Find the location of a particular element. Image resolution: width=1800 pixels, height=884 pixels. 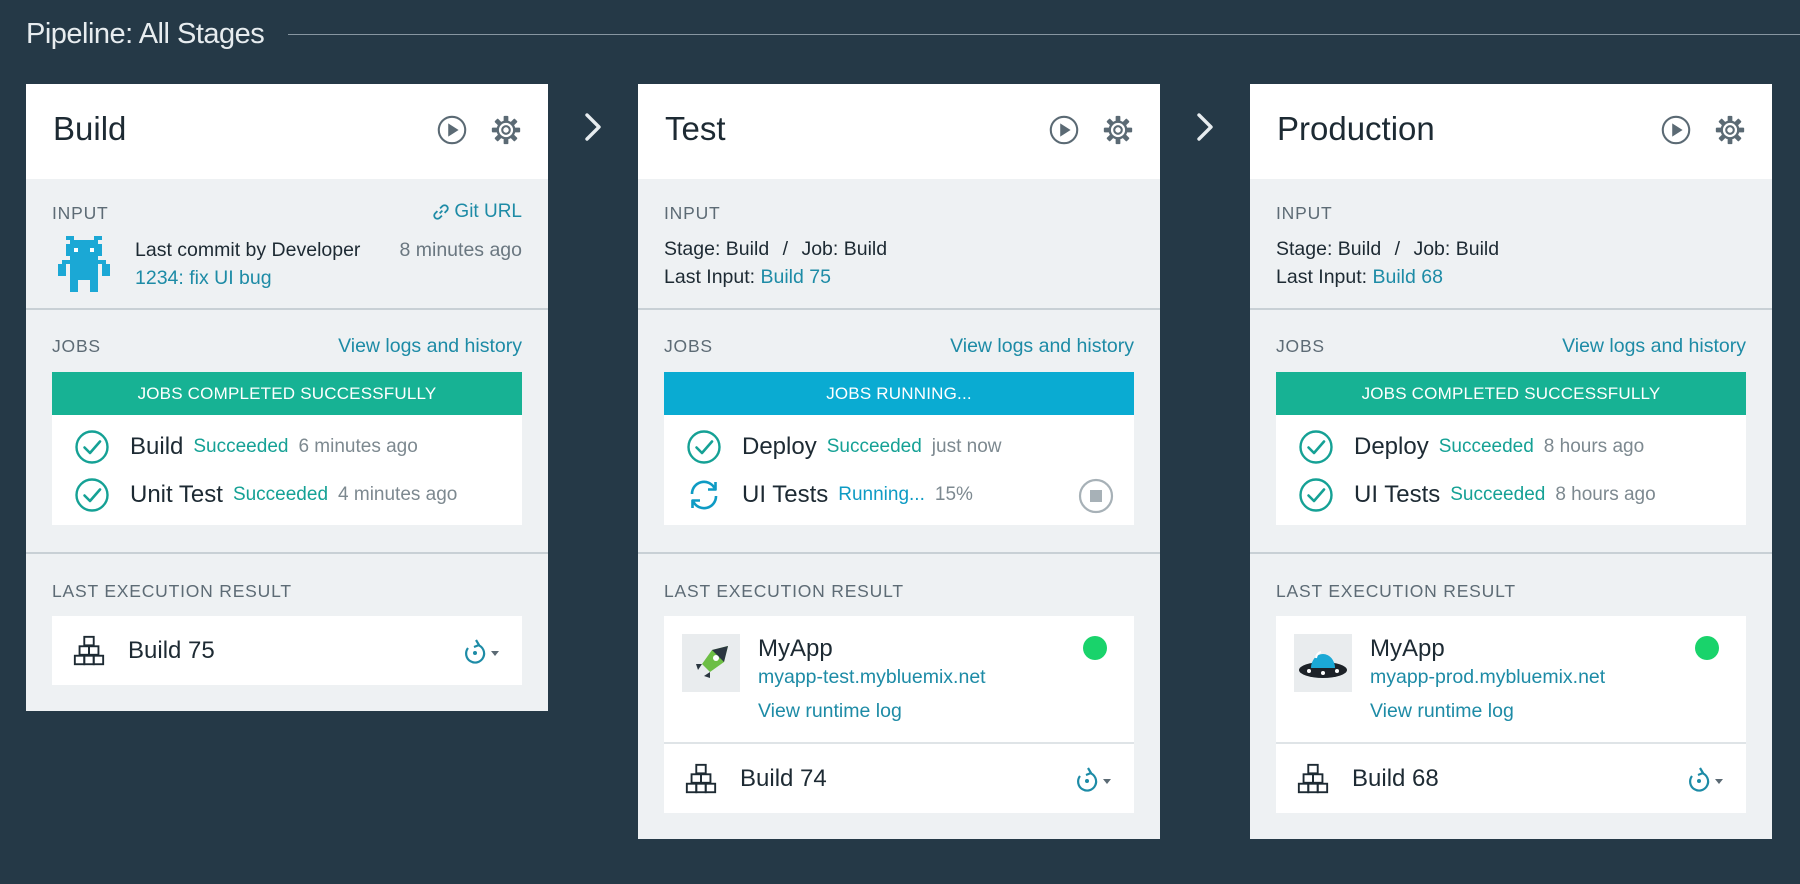

job-name: UI Tests is located at coordinates (1397, 494).